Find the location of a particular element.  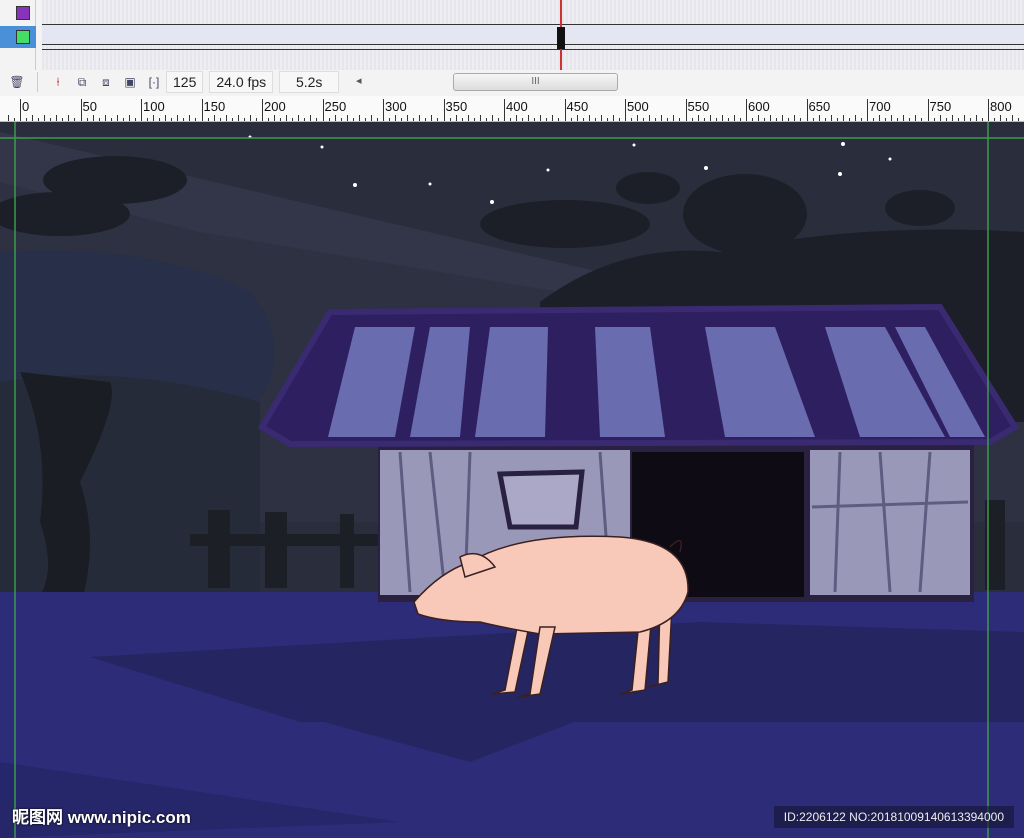

ruler-label: 400 is located at coordinates (517, 106).